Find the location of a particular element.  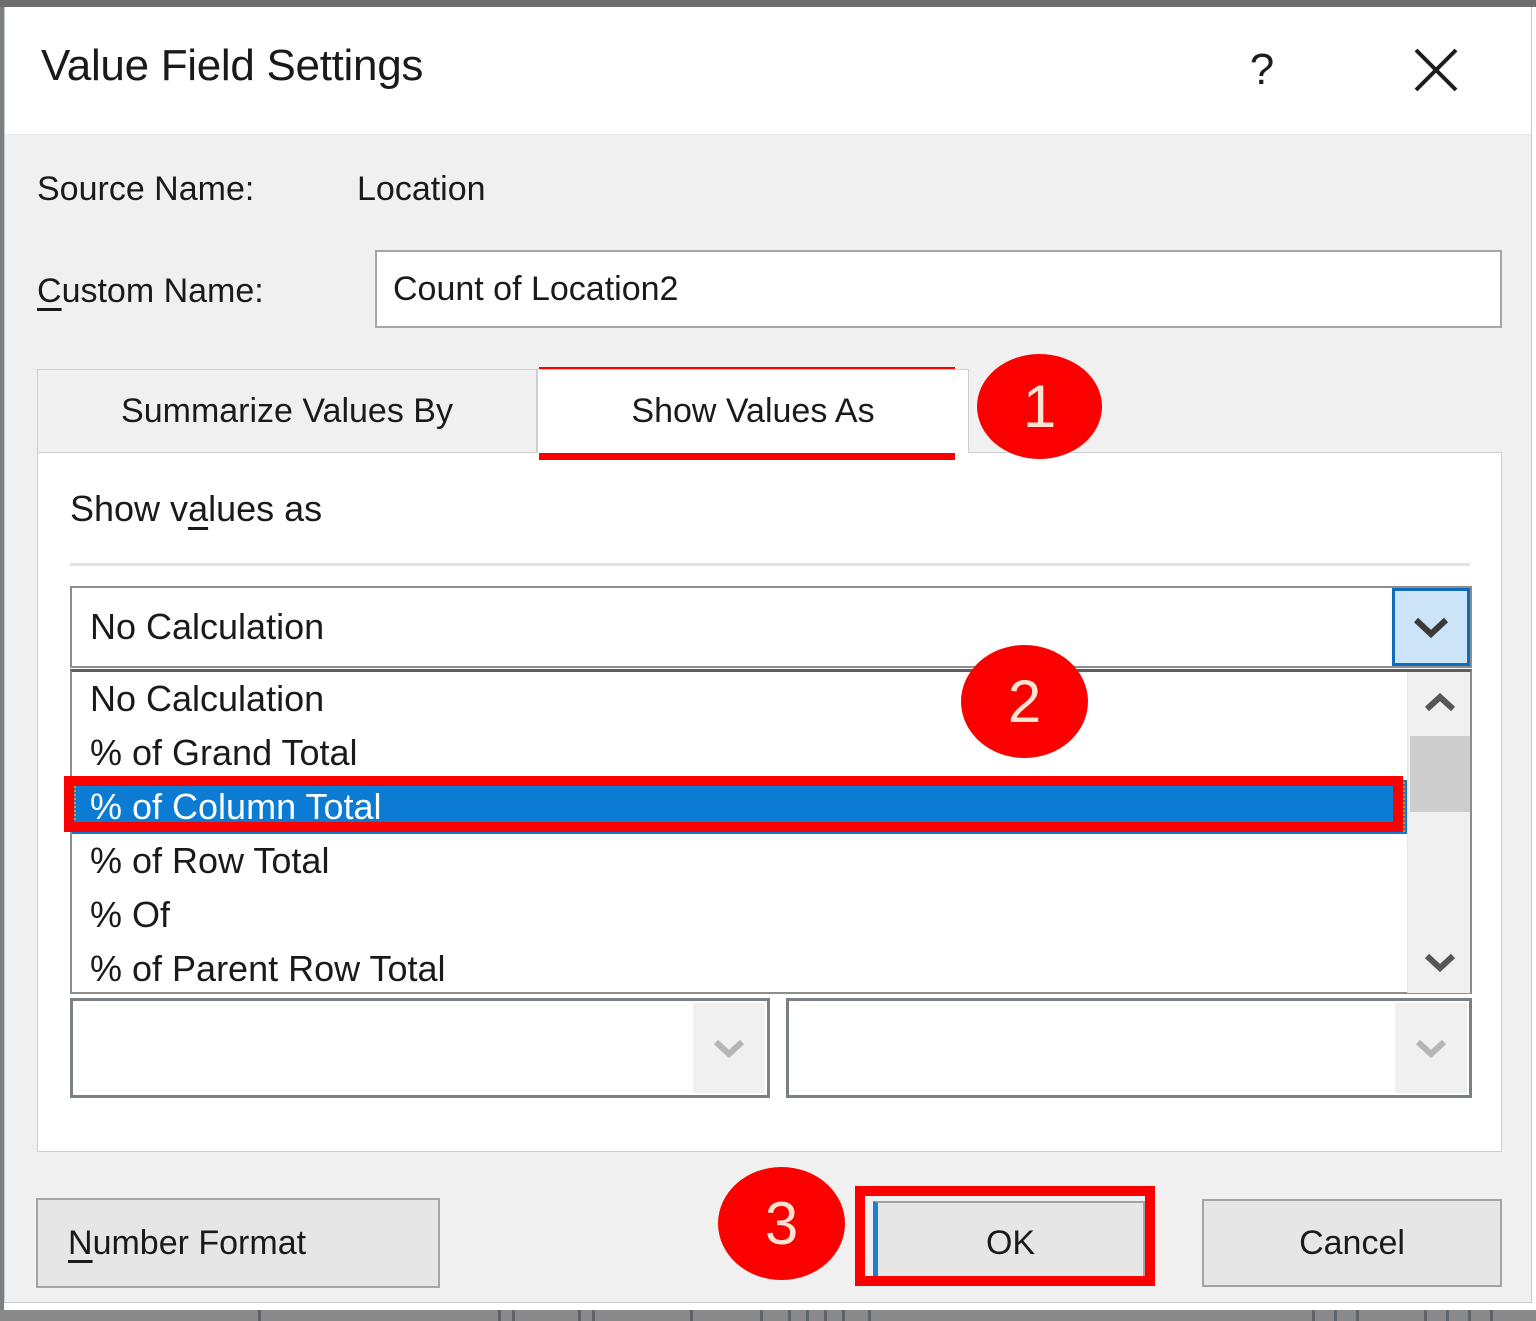

tab-show-values-as: Show Values As is located at coordinates (753, 411).